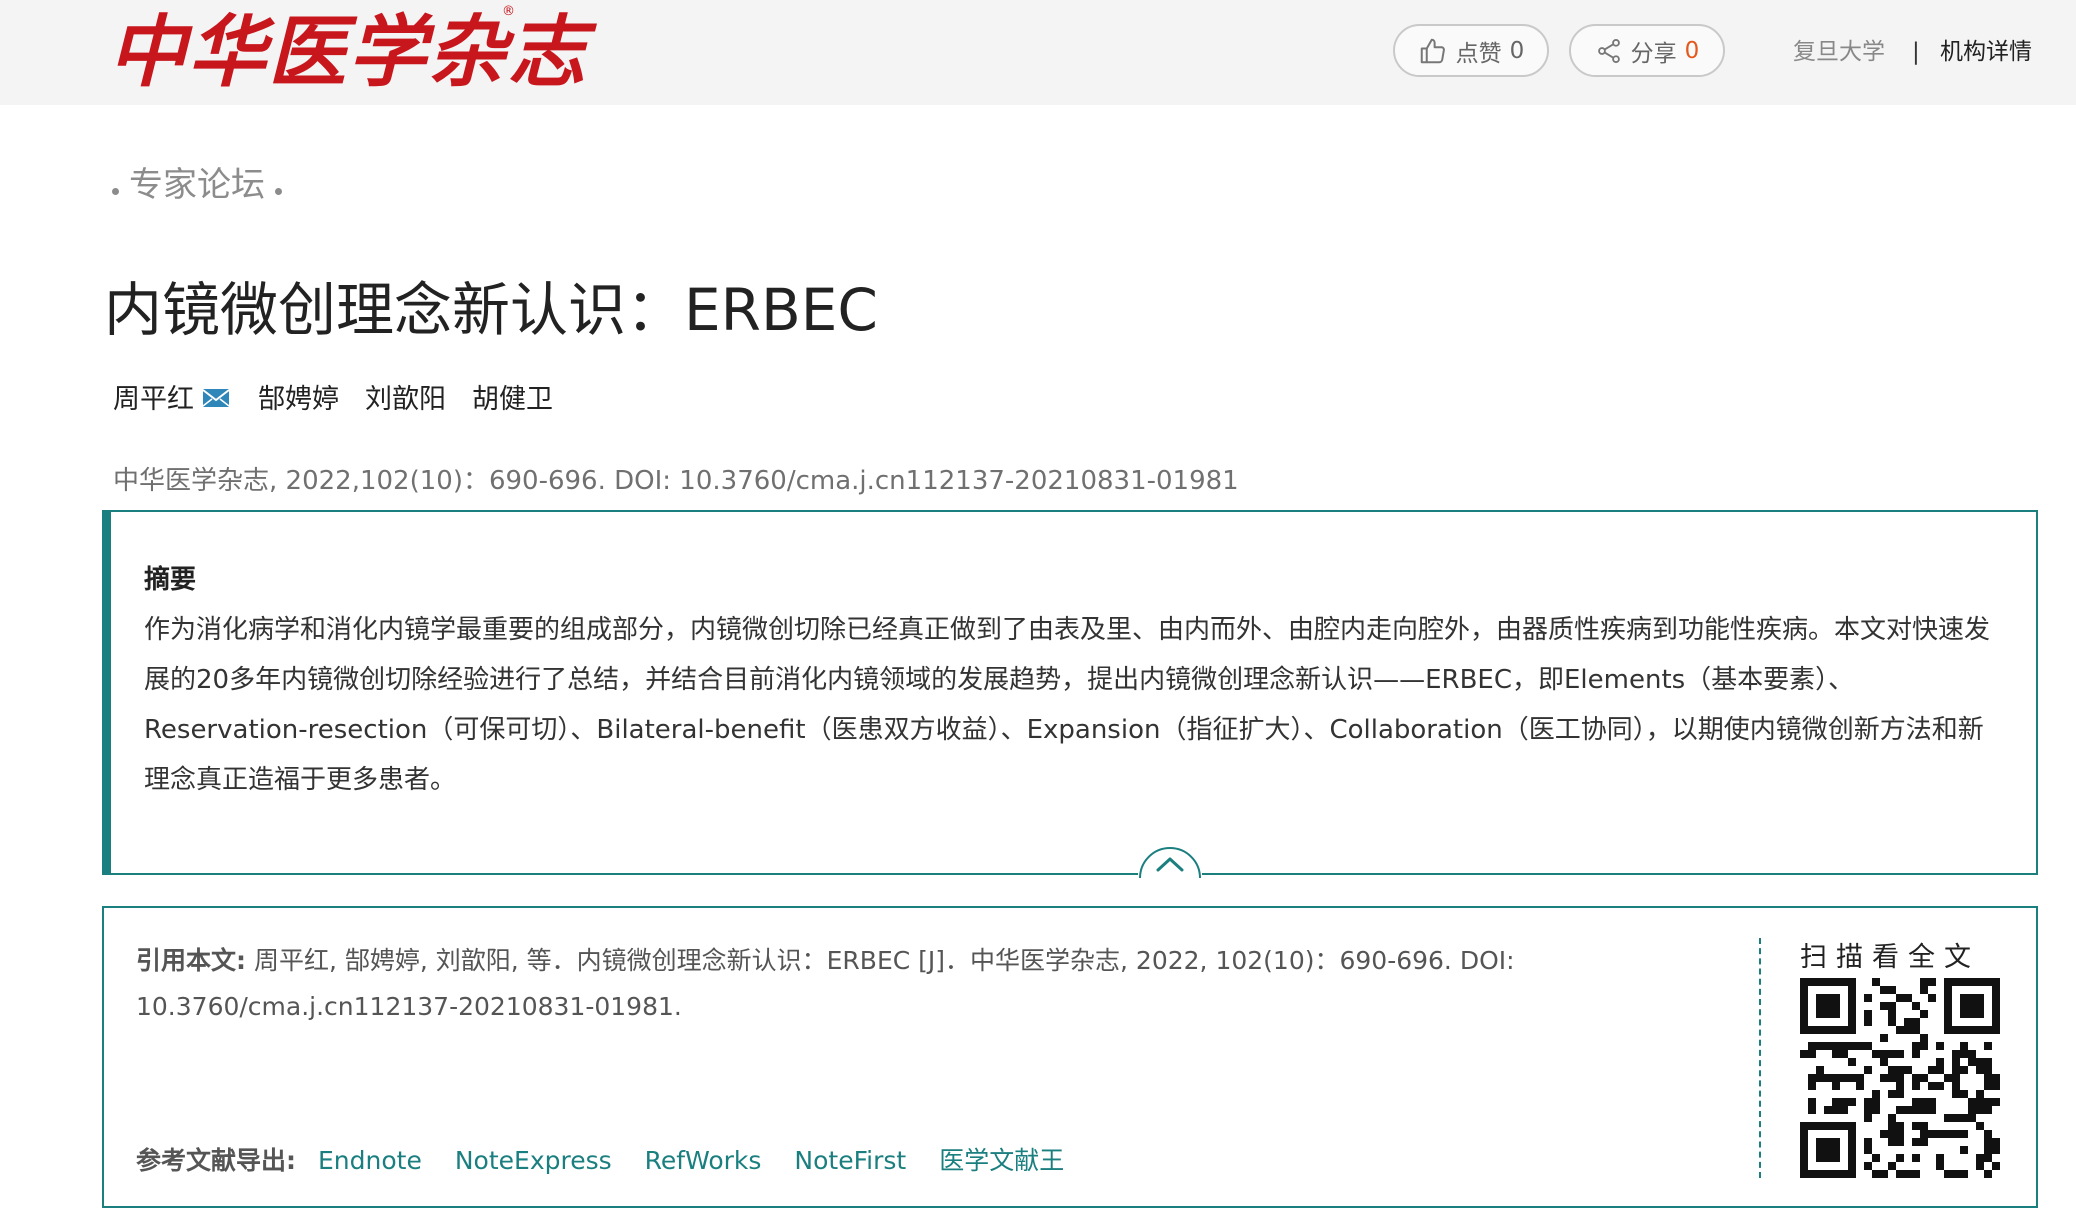  Describe the element at coordinates (1986, 52) in the screenshot. I see `institution-detail-link: 机构详情` at that location.